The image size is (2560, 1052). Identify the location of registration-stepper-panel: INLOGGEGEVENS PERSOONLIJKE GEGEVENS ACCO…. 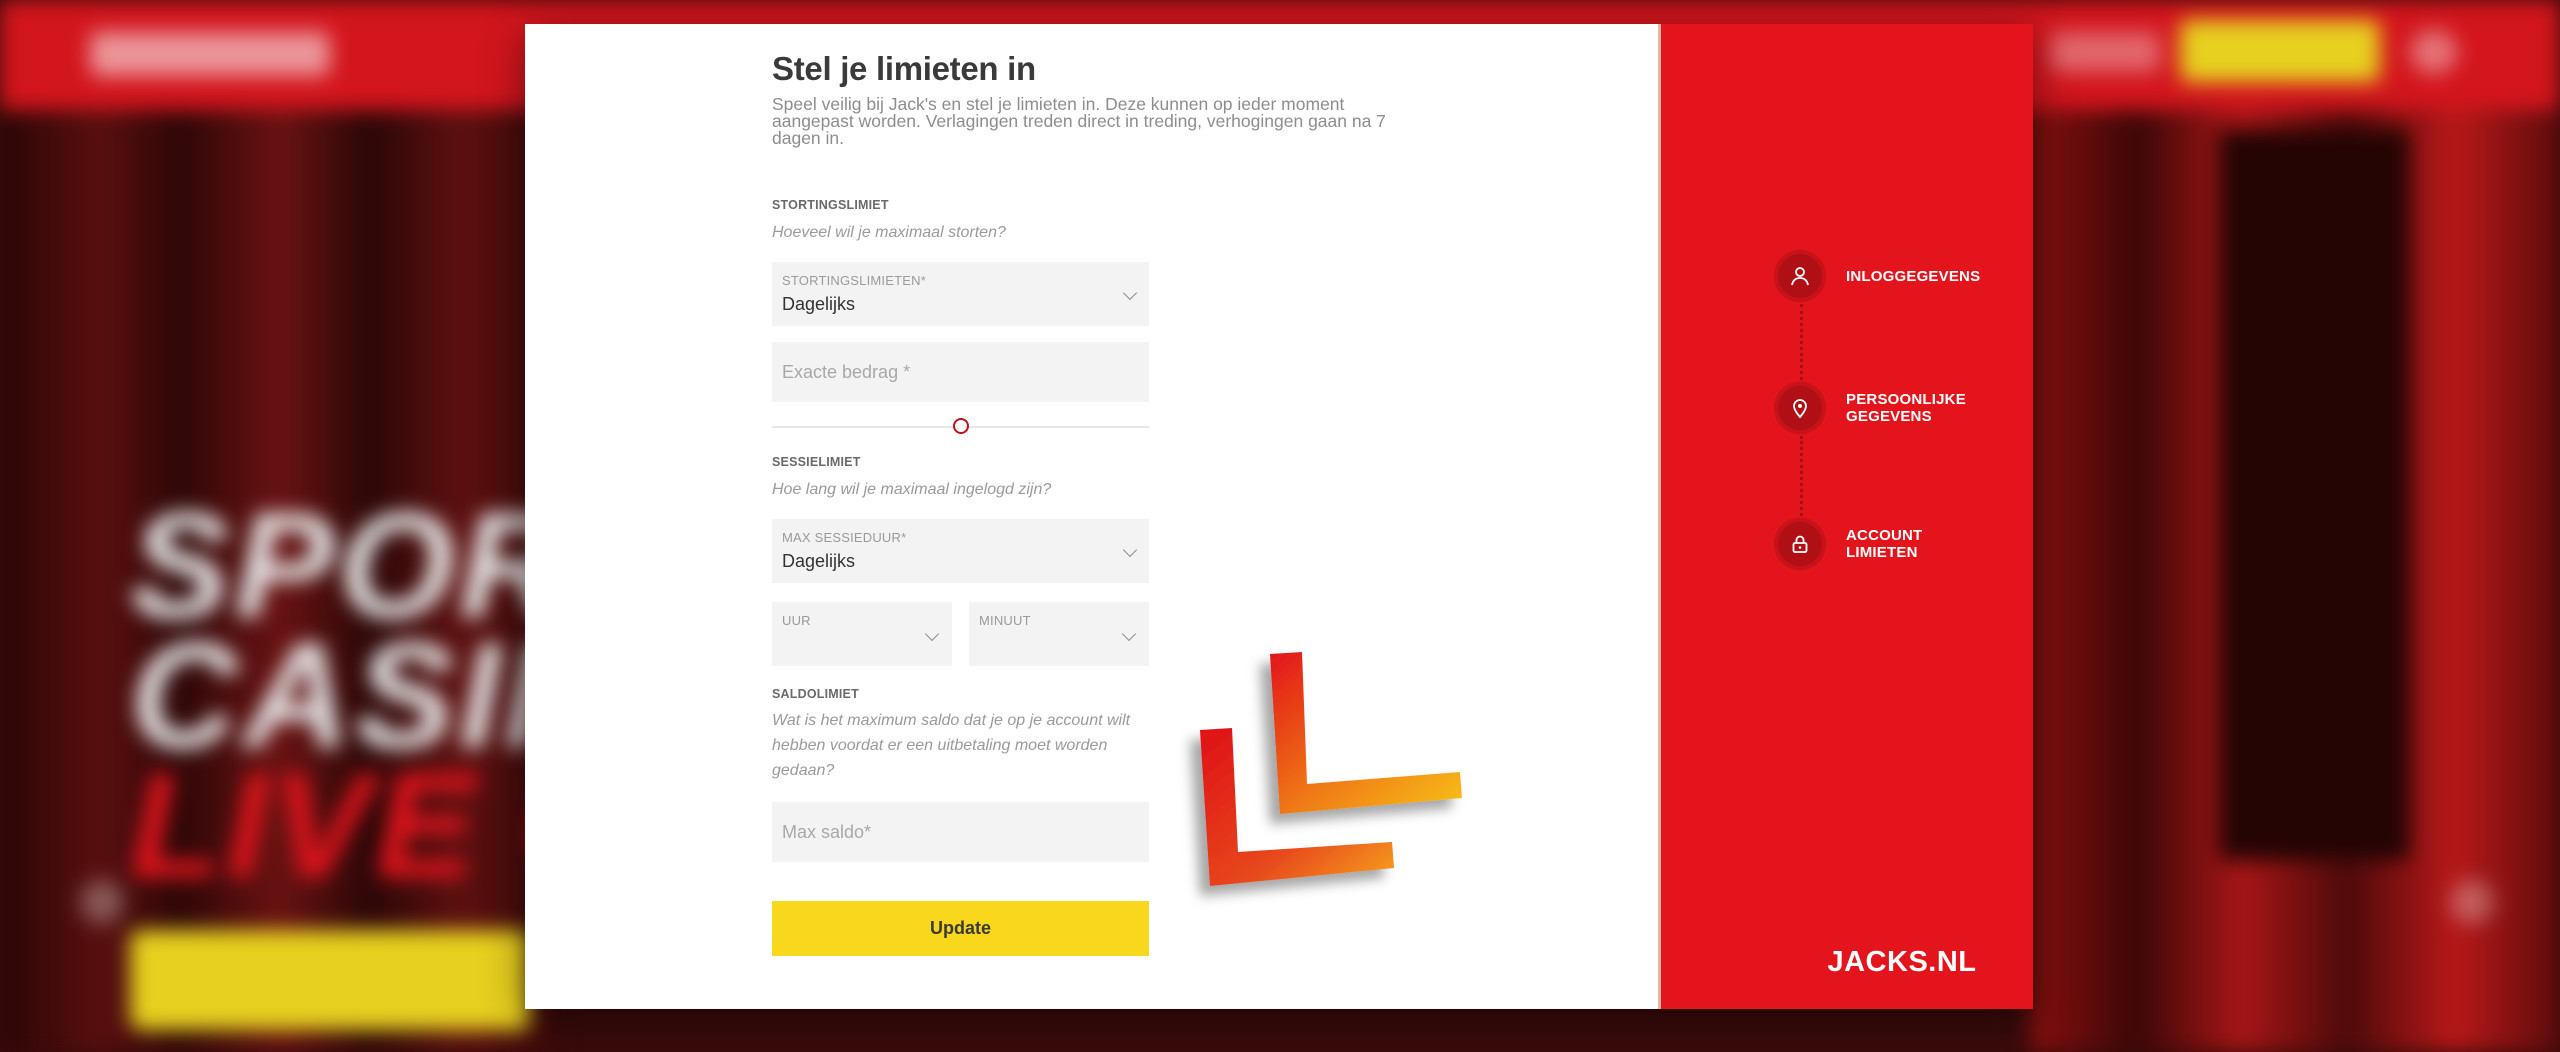
(1847, 516).